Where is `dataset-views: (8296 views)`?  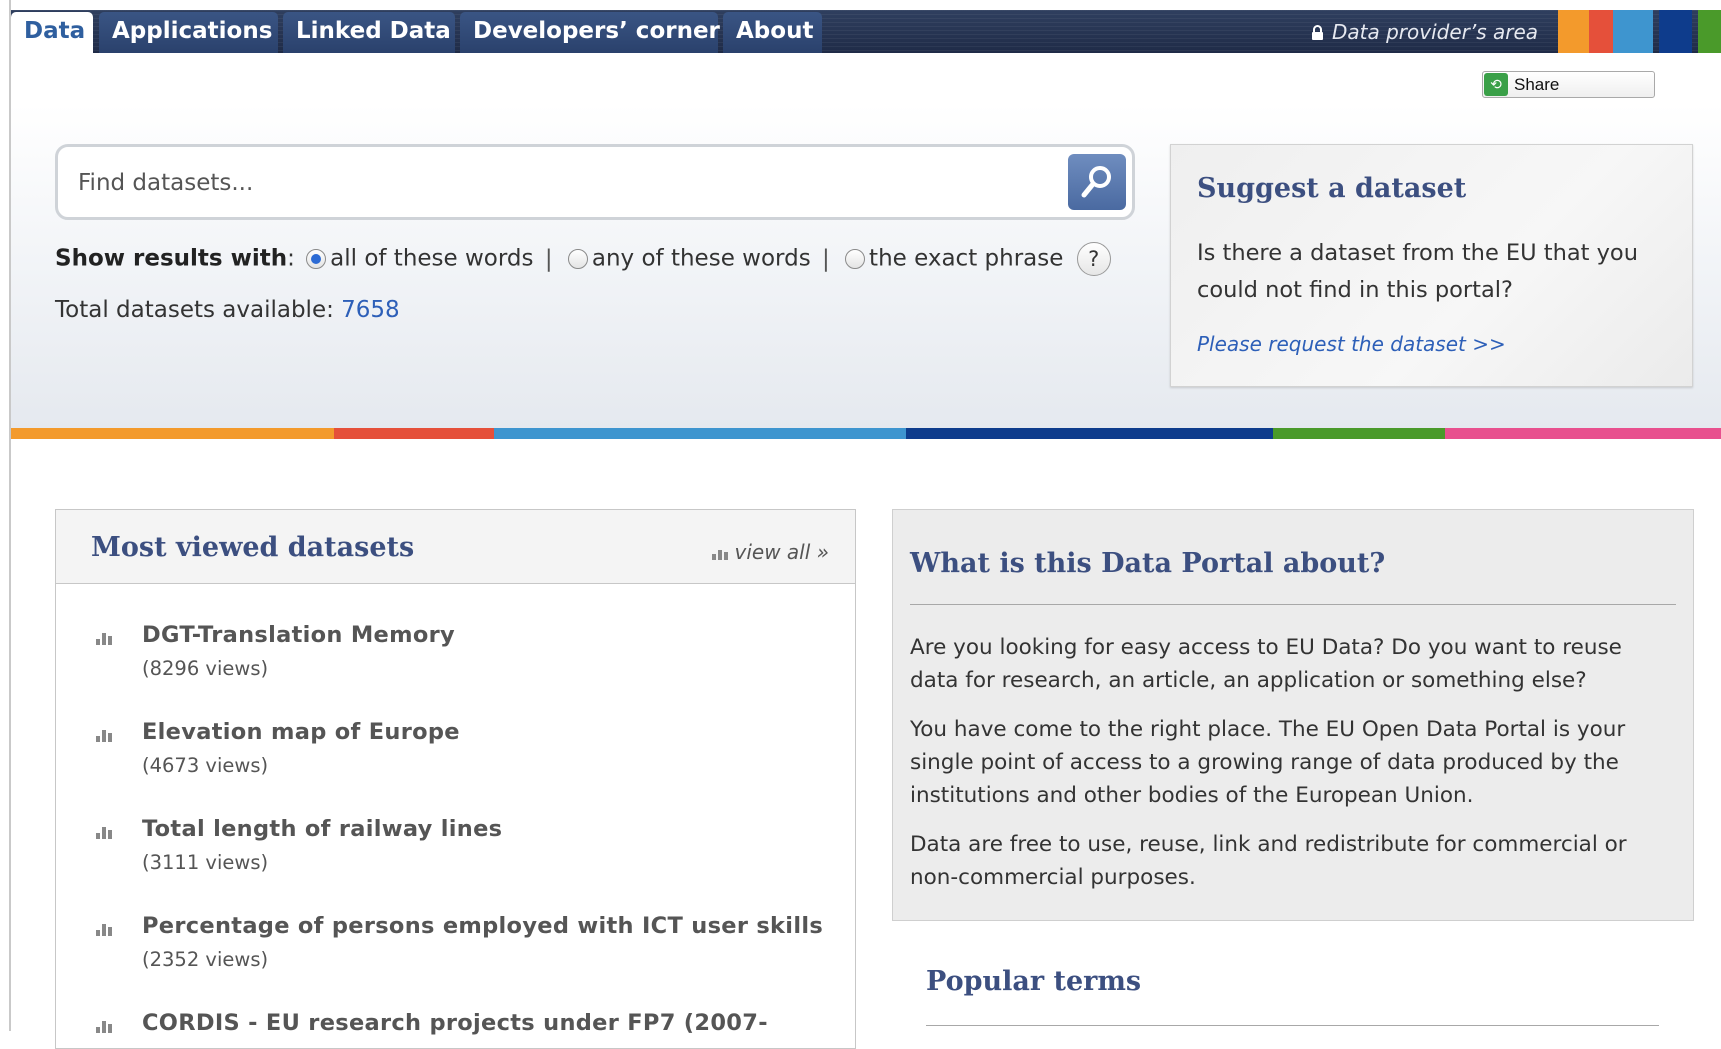 dataset-views: (8296 views) is located at coordinates (205, 668).